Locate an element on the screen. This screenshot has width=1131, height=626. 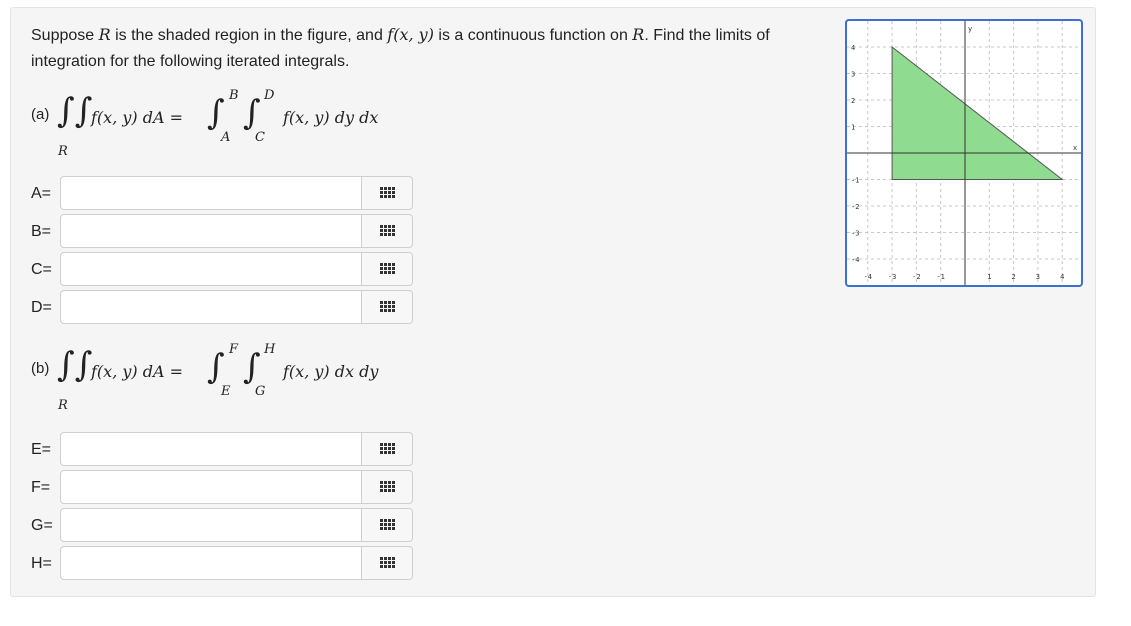
graph-canvas: -4 -3 -2 -1 1 2 3 4 4 3 2 1 -1 -2 -3 -4 x y is located at coordinates (964, 153).